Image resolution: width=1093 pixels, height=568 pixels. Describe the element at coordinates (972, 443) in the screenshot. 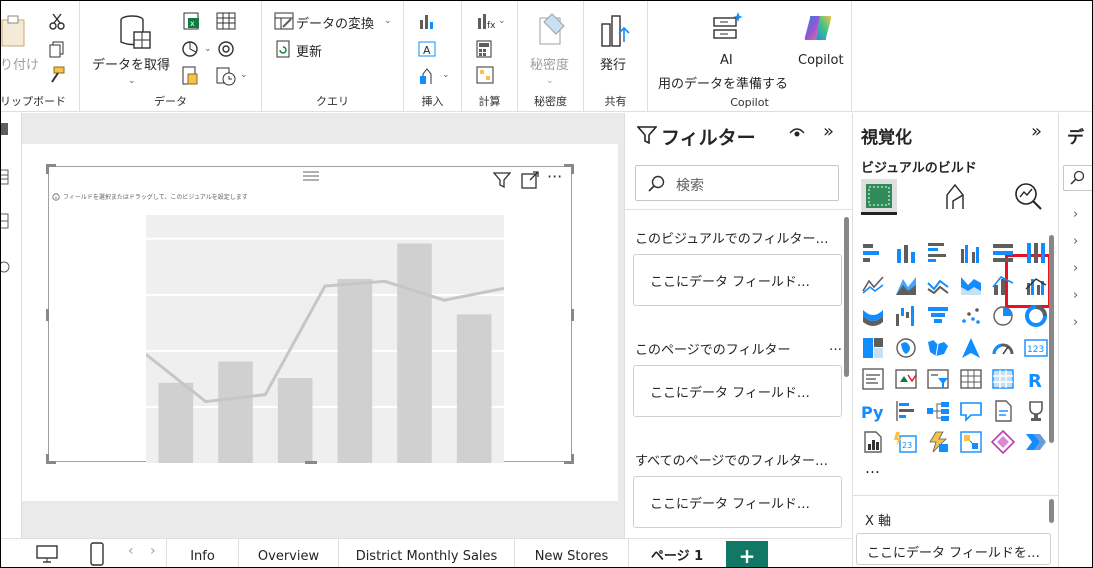

I see `azure-map-layer-icon` at that location.